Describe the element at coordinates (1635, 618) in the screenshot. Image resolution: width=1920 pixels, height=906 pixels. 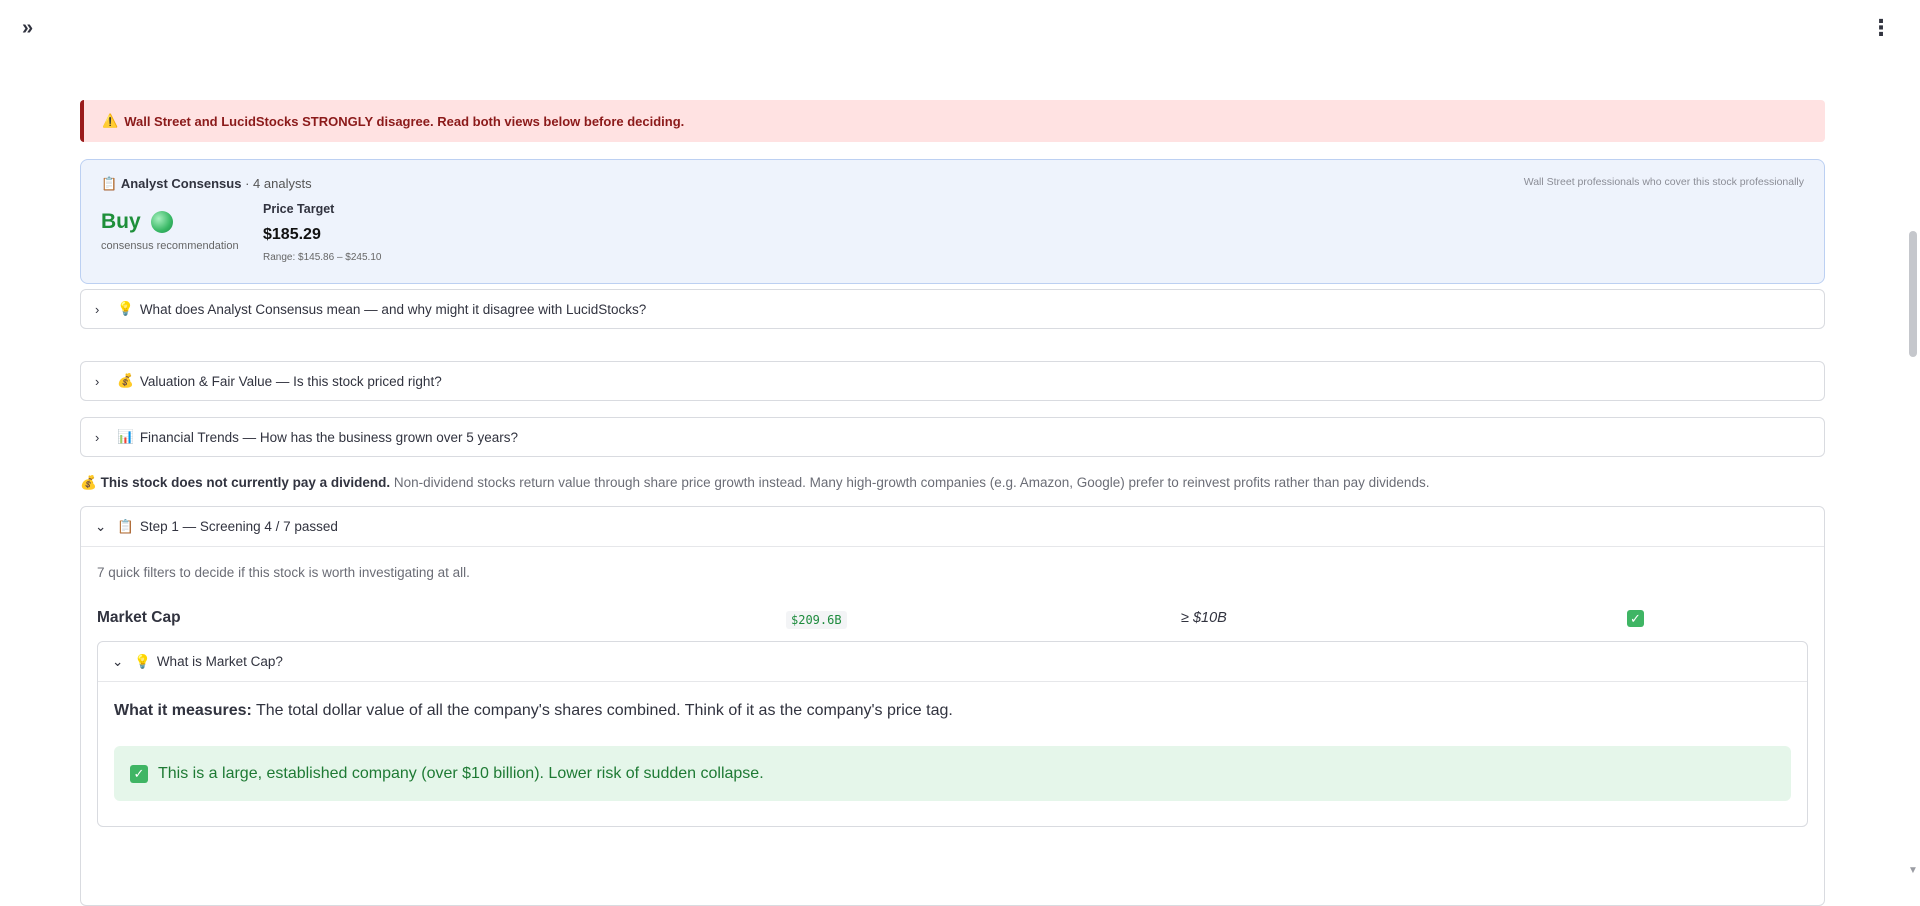
I see `pass-check-icon: ✓` at that location.